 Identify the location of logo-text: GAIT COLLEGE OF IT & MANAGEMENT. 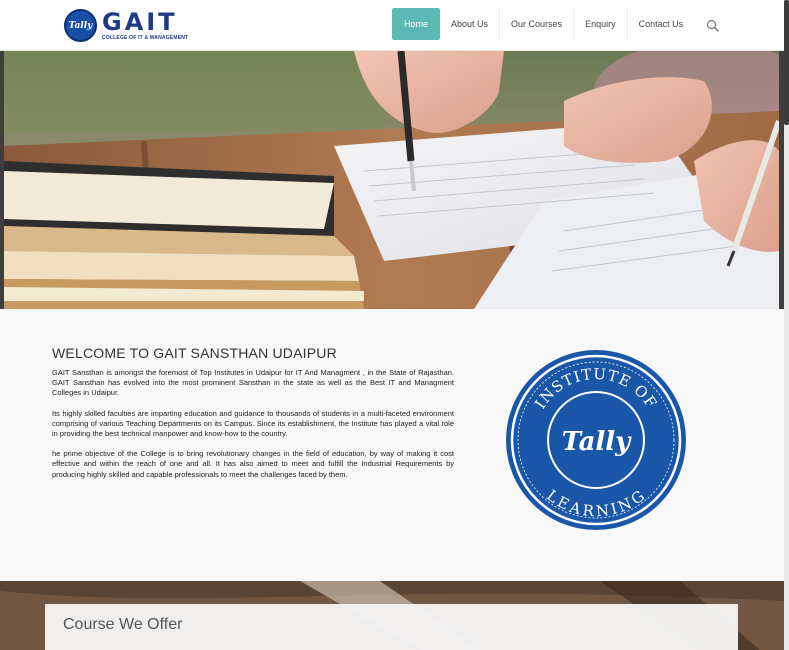
(145, 25).